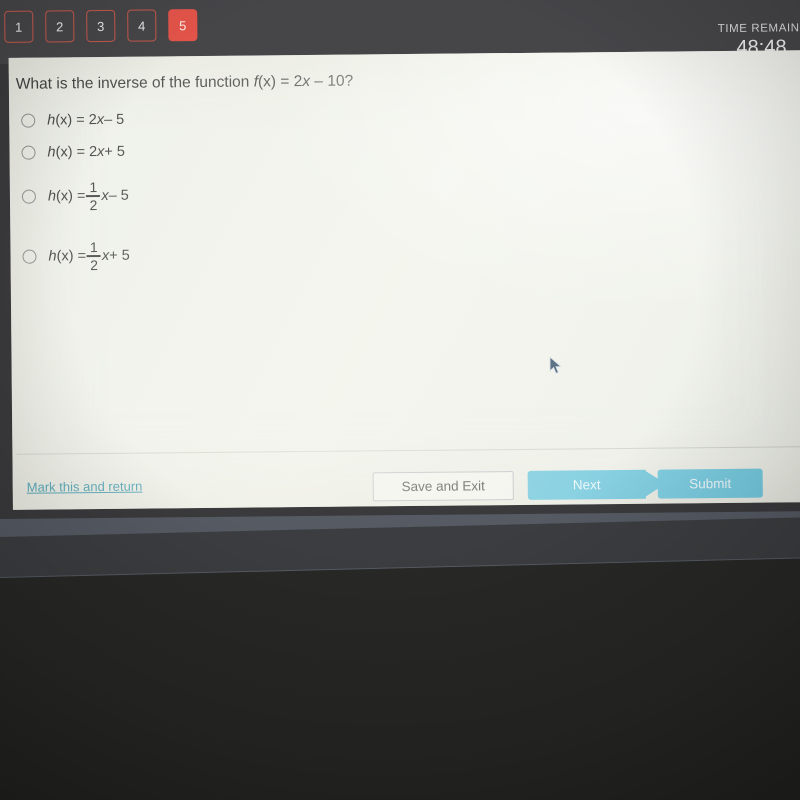 The height and width of the screenshot is (800, 800). I want to click on question-tab-3: 3, so click(101, 26).